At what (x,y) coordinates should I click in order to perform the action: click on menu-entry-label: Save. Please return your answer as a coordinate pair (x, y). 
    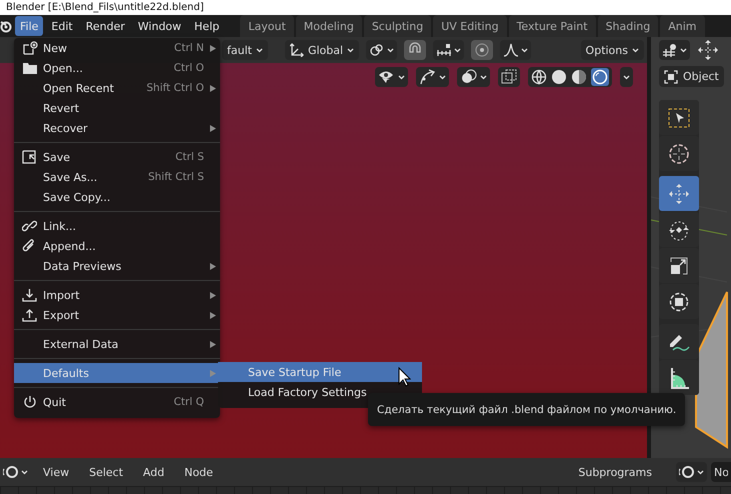
    Looking at the image, I should click on (57, 157).